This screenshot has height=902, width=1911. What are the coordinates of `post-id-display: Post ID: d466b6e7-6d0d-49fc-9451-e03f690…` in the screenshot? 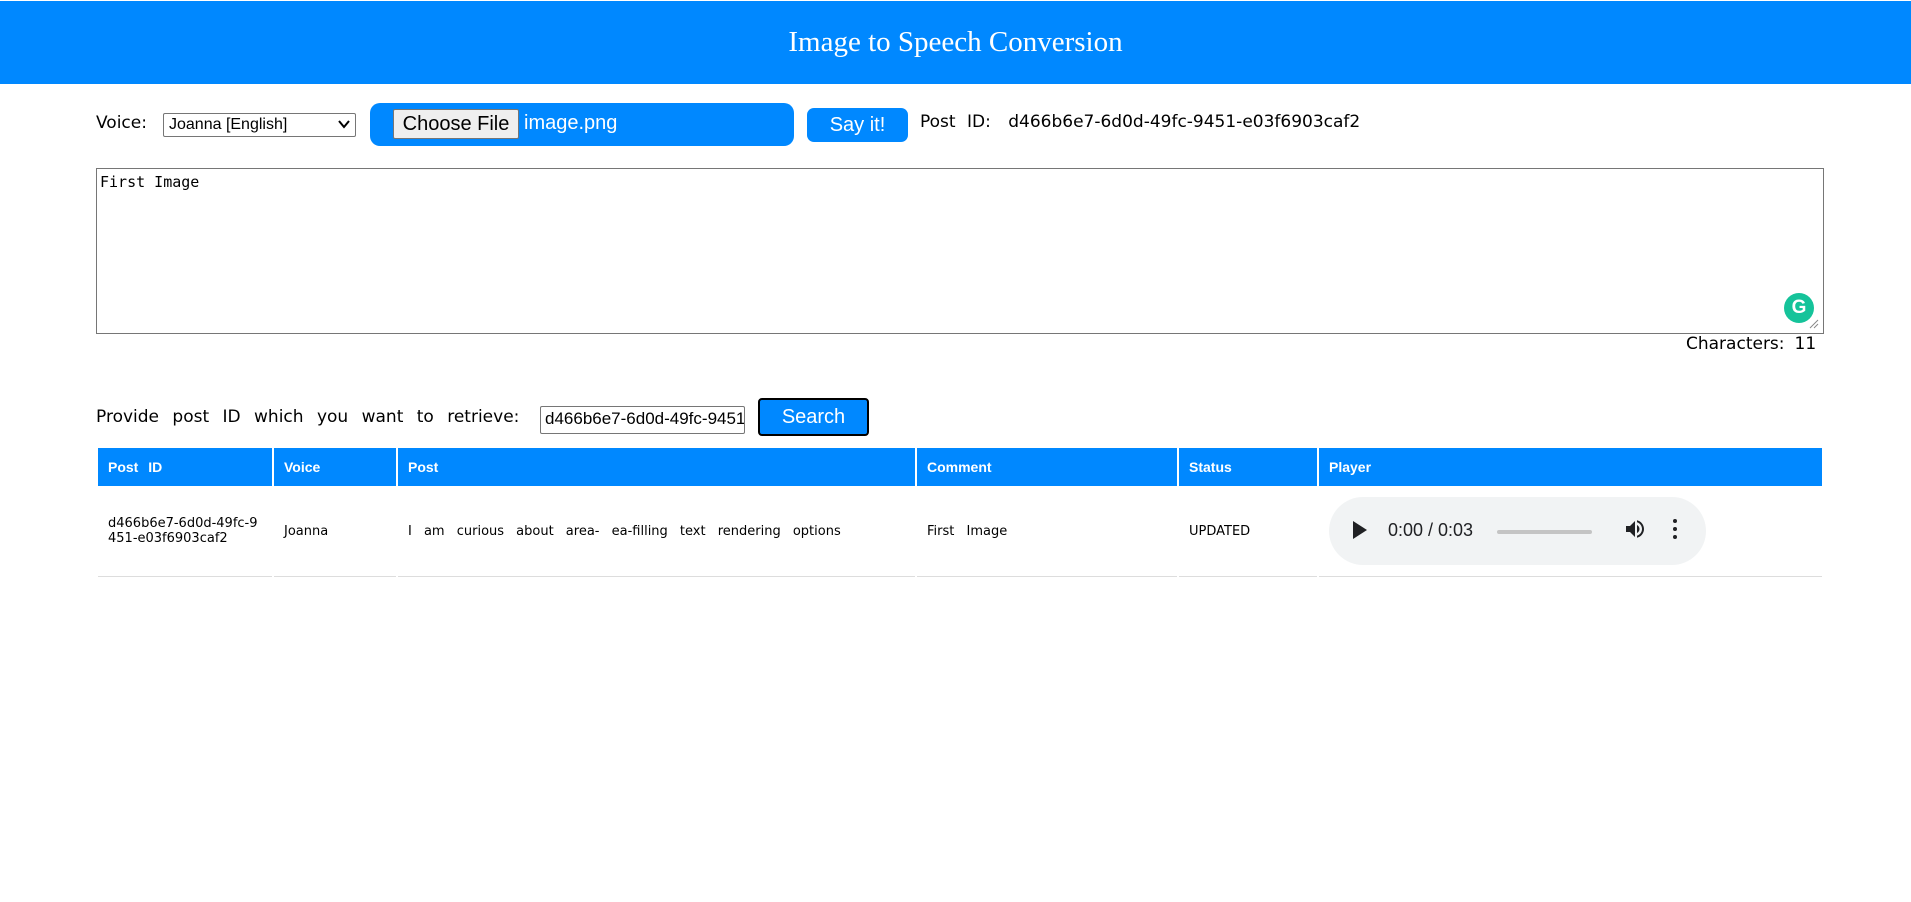 It's located at (1140, 122).